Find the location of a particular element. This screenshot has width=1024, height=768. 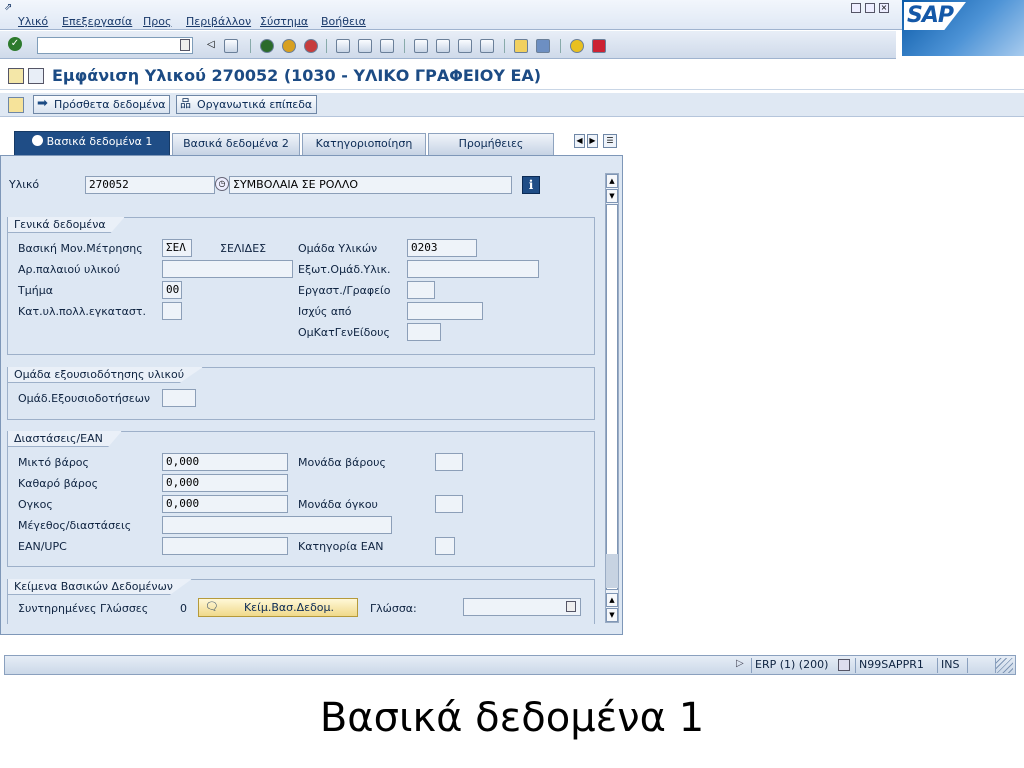

check-icon: ✓ is located at coordinates (15, 44).